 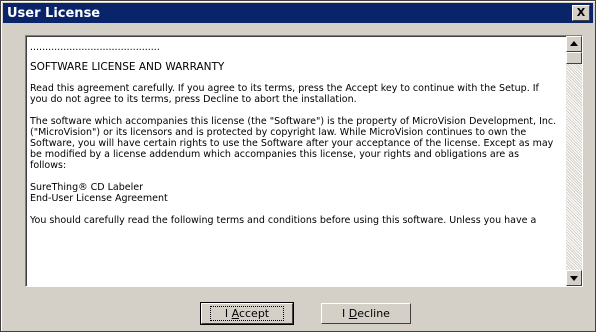 I want to click on decline-button-label: I Decline, so click(x=366, y=313).